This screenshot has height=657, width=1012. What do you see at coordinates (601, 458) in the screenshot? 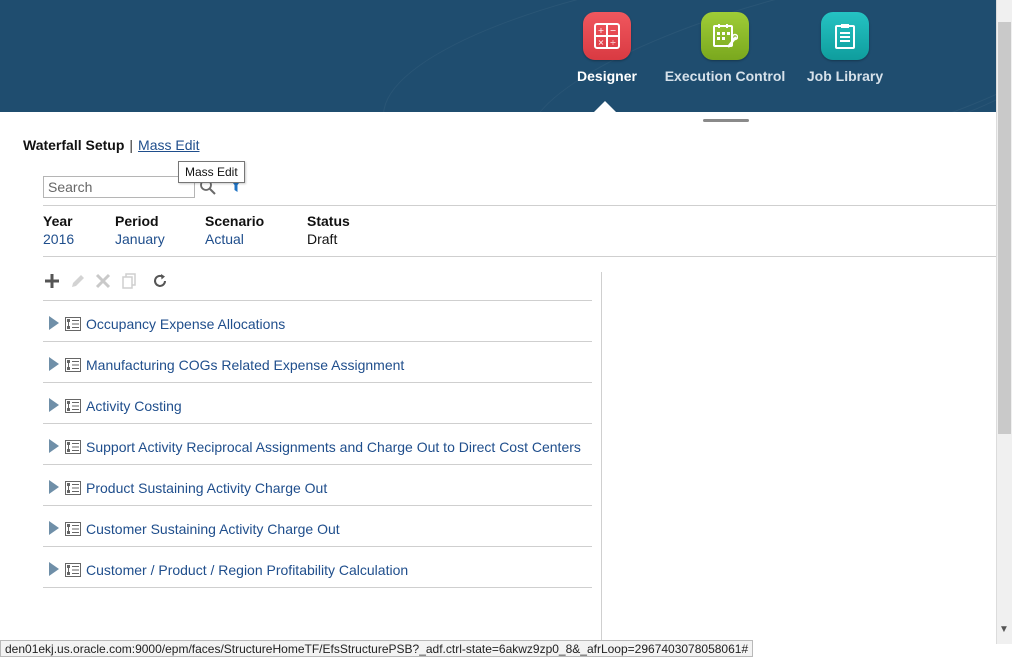
I see `pane-splitter` at bounding box center [601, 458].